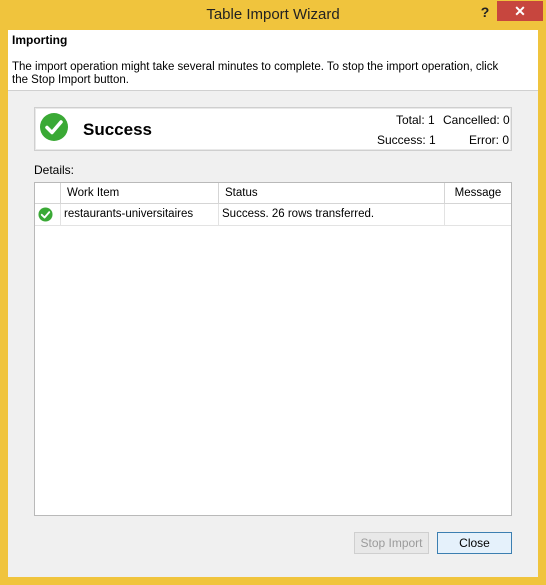 This screenshot has height=585, width=546. Describe the element at coordinates (48, 193) in the screenshot. I see `icon-column-header` at that location.